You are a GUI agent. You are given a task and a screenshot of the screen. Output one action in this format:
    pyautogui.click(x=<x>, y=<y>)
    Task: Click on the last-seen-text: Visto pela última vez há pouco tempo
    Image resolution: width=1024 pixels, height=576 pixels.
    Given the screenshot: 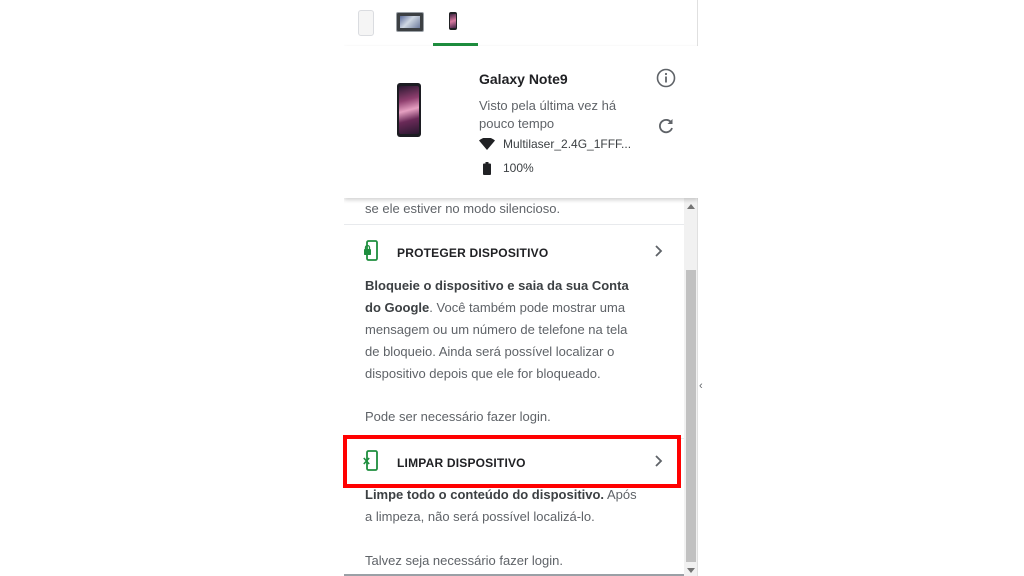 What is the action you would take?
    pyautogui.click(x=548, y=114)
    